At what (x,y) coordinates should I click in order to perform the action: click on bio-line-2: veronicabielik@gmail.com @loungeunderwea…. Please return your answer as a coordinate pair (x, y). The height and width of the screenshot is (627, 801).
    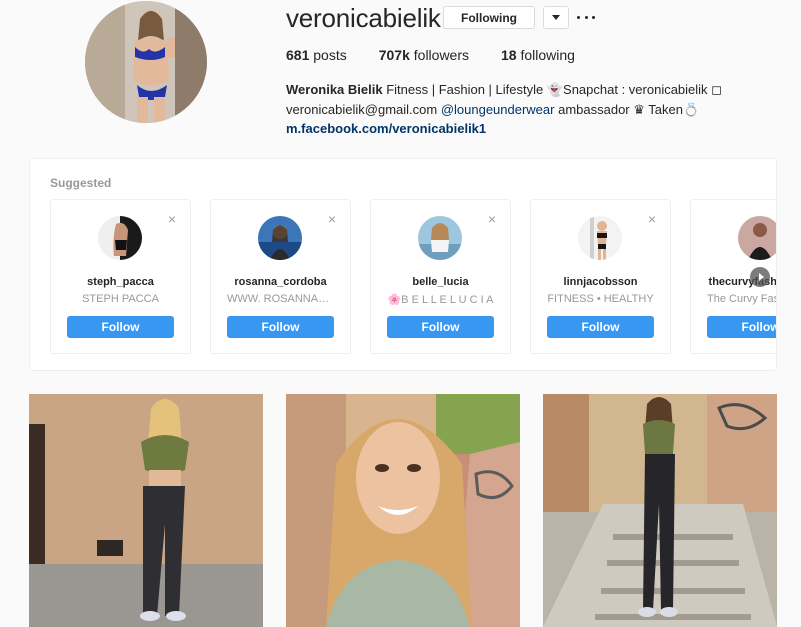
    Looking at the image, I should click on (526, 110).